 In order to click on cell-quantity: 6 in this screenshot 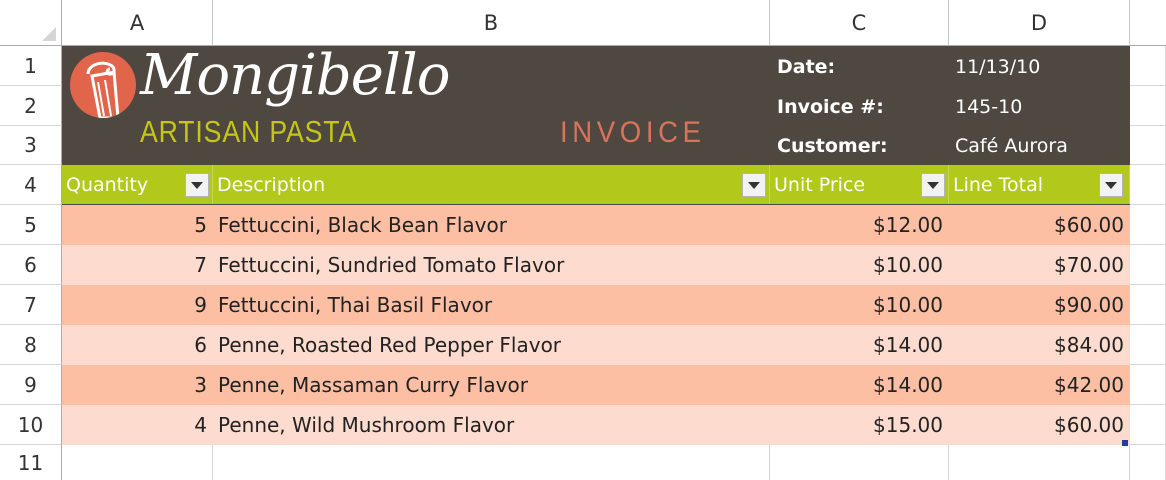, I will do `click(137, 345)`.